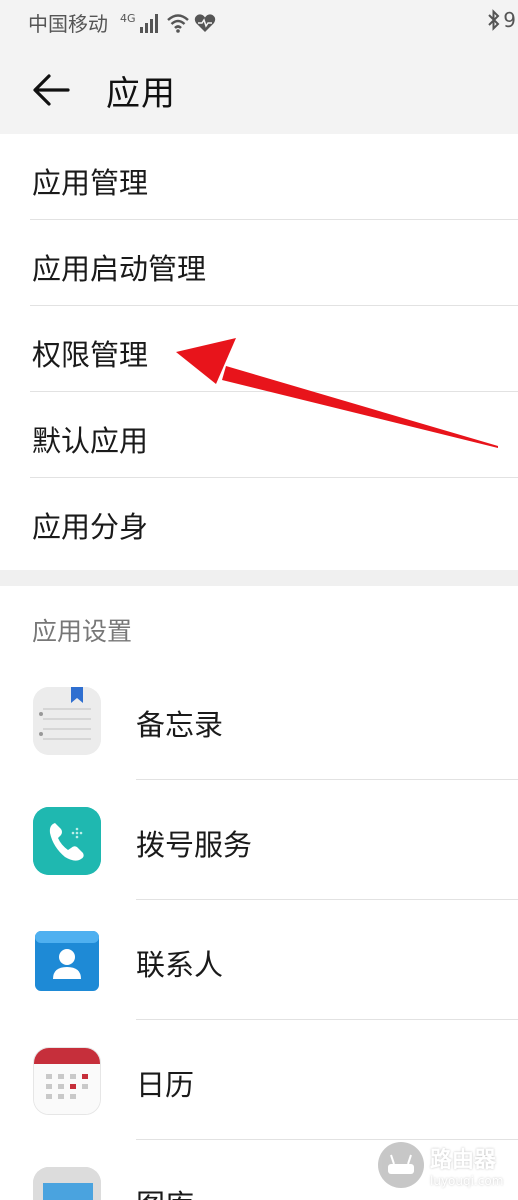  Describe the element at coordinates (259, 177) in the screenshot. I see `menu-item-app-management: 应用管理` at that location.